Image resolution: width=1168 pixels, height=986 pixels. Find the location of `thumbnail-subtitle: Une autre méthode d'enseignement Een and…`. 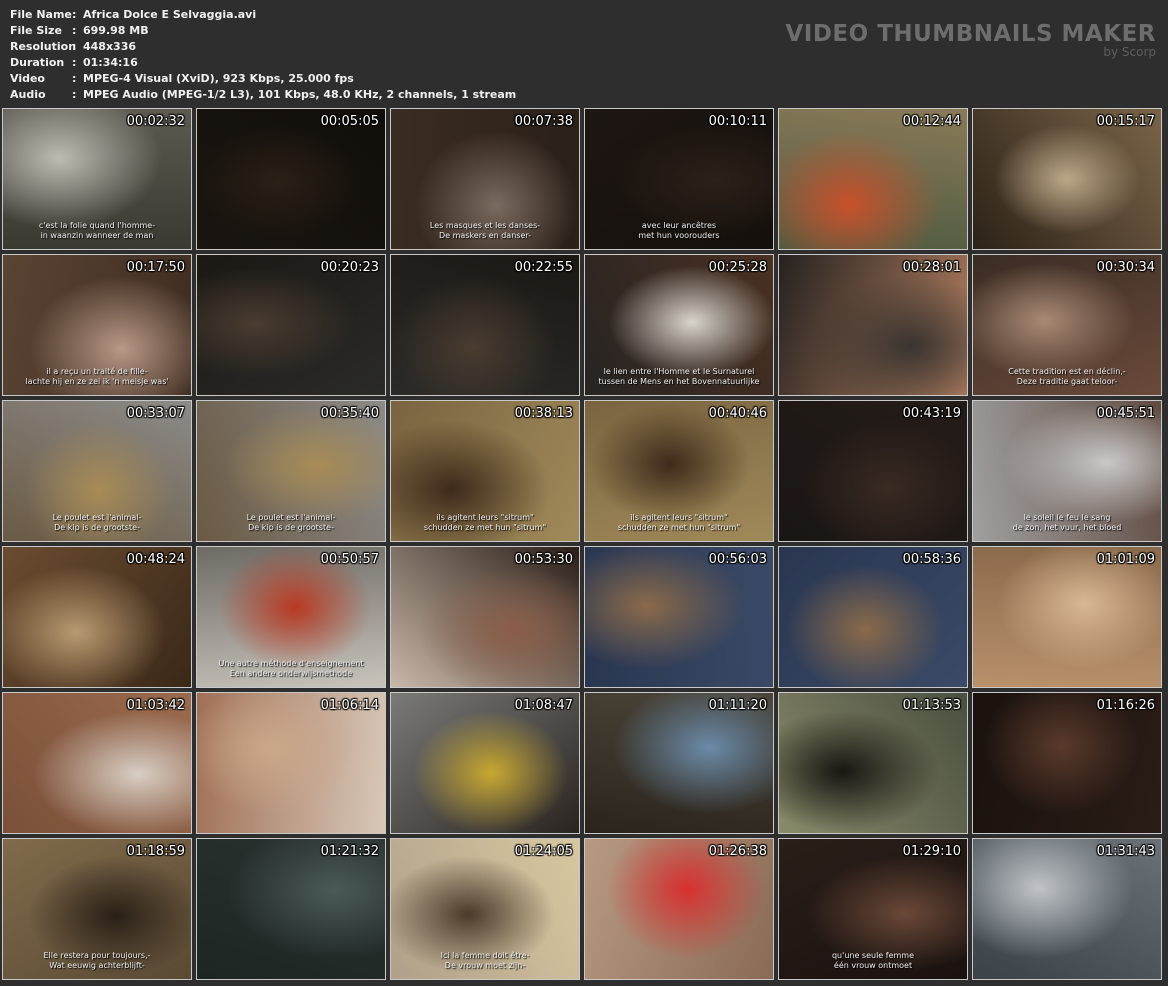

thumbnail-subtitle: Une autre méthode d'enseignement Een and… is located at coordinates (291, 668).